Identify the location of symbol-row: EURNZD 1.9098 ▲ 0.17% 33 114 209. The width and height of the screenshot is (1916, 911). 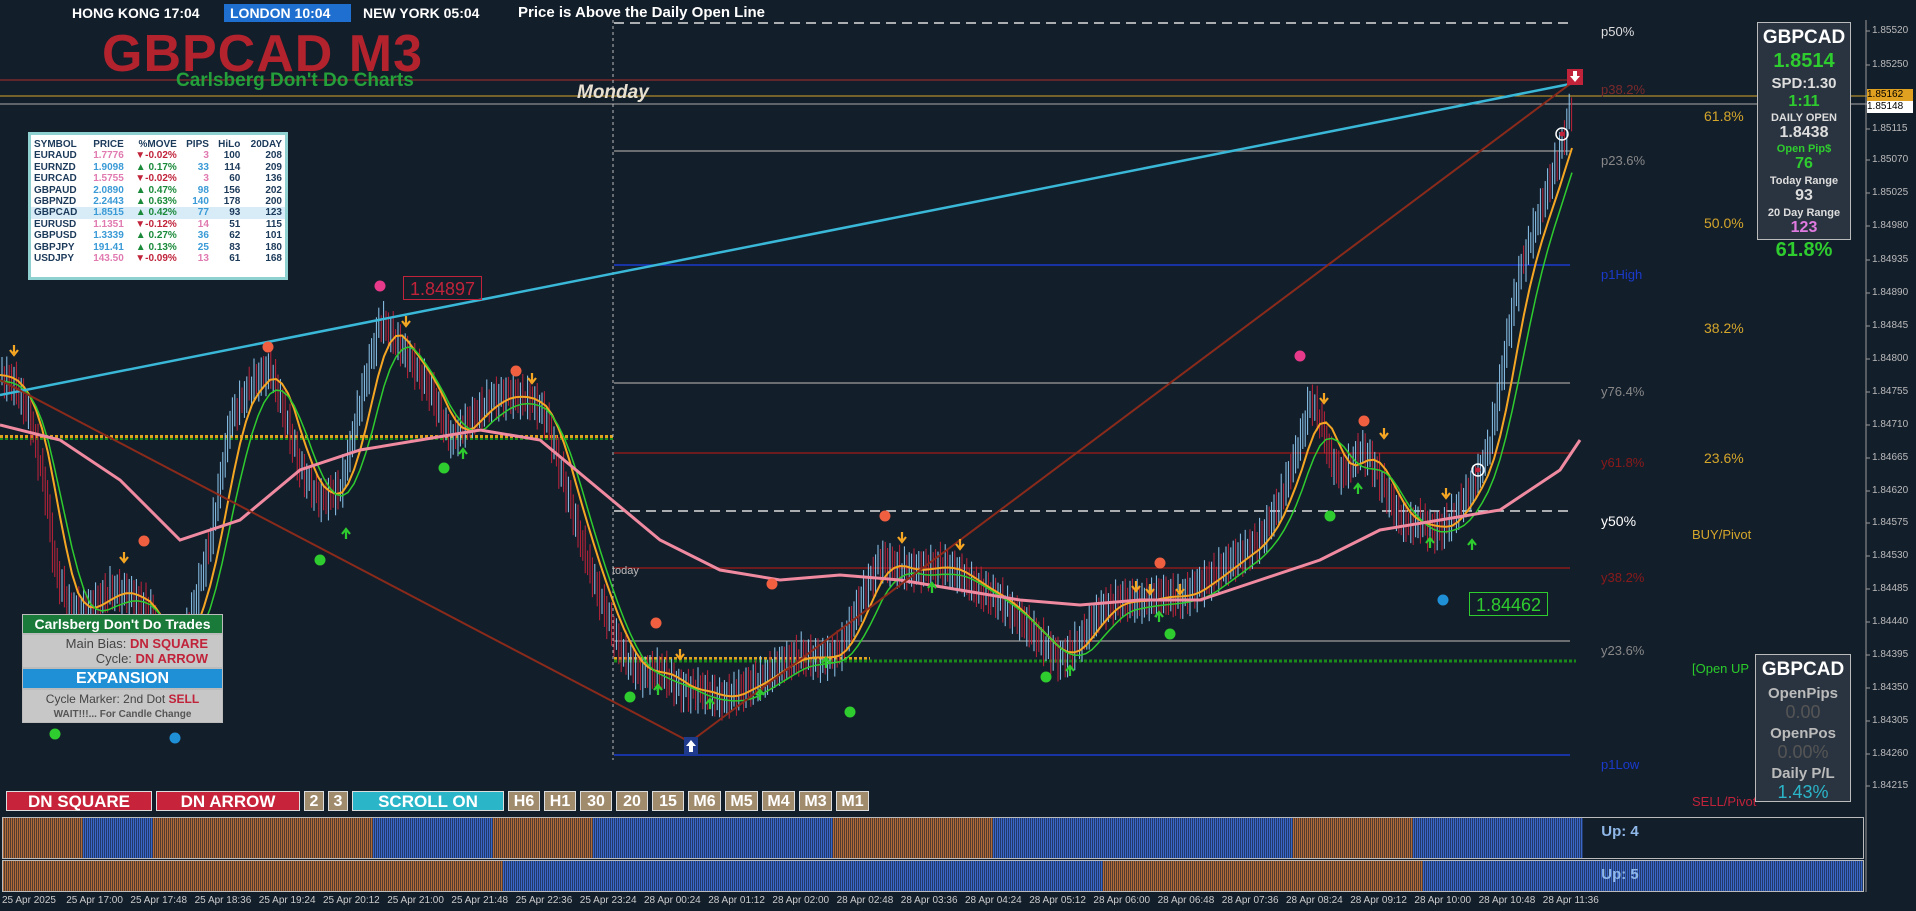
(158, 167).